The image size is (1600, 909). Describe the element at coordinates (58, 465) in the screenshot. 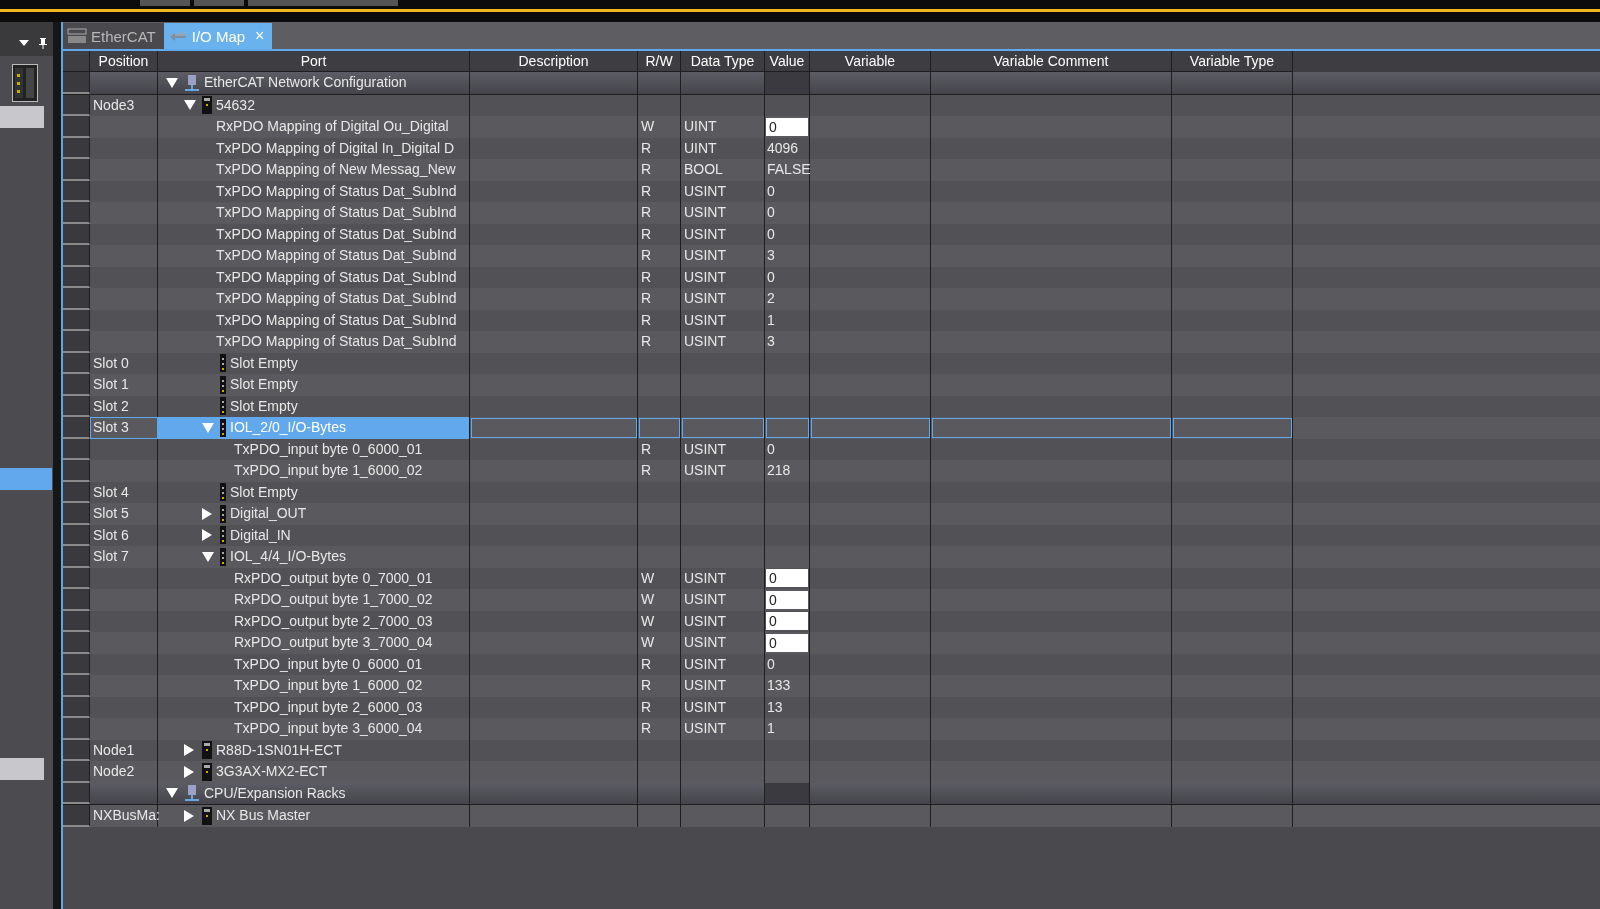

I see `panel-splitter` at that location.